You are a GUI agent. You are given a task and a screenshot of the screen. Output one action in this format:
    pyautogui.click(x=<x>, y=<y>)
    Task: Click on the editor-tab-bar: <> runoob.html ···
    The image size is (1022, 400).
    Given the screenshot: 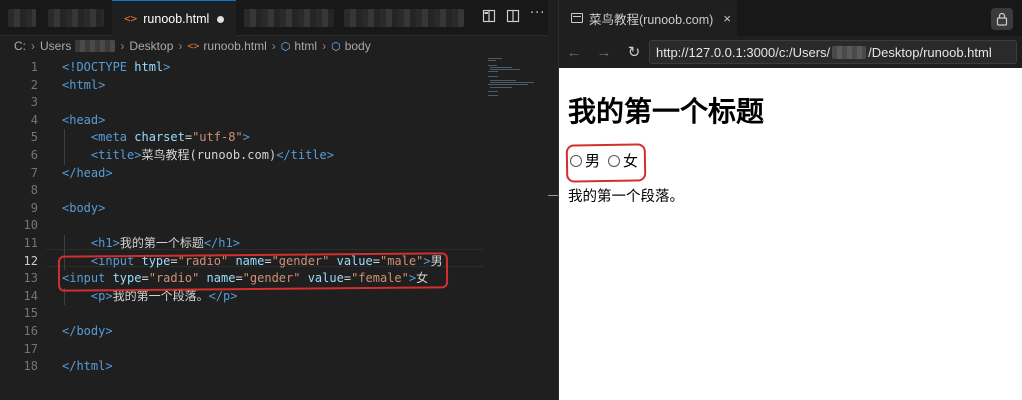 What is the action you would take?
    pyautogui.click(x=279, y=18)
    